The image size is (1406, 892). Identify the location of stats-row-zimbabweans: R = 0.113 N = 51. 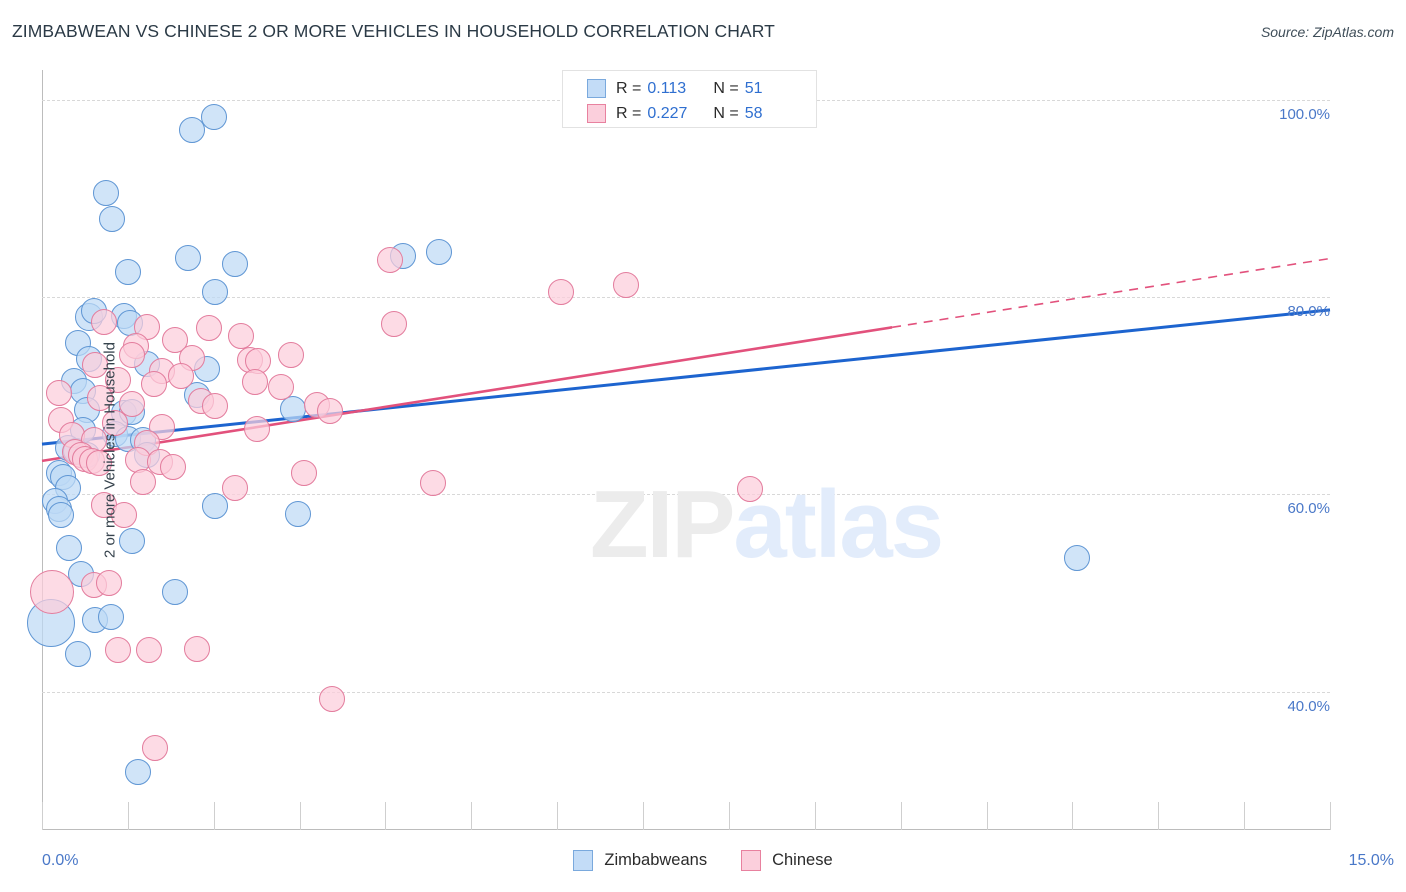
(696, 88).